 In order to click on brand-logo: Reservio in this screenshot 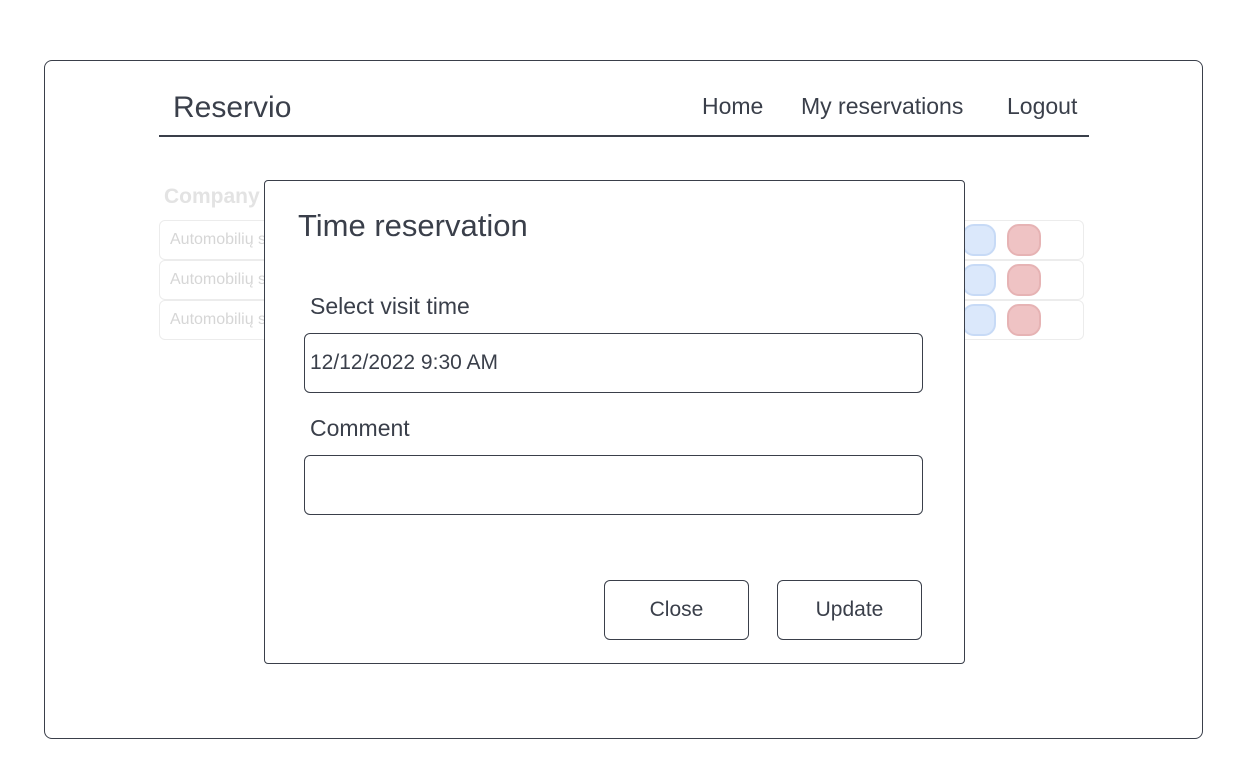, I will do `click(232, 107)`.